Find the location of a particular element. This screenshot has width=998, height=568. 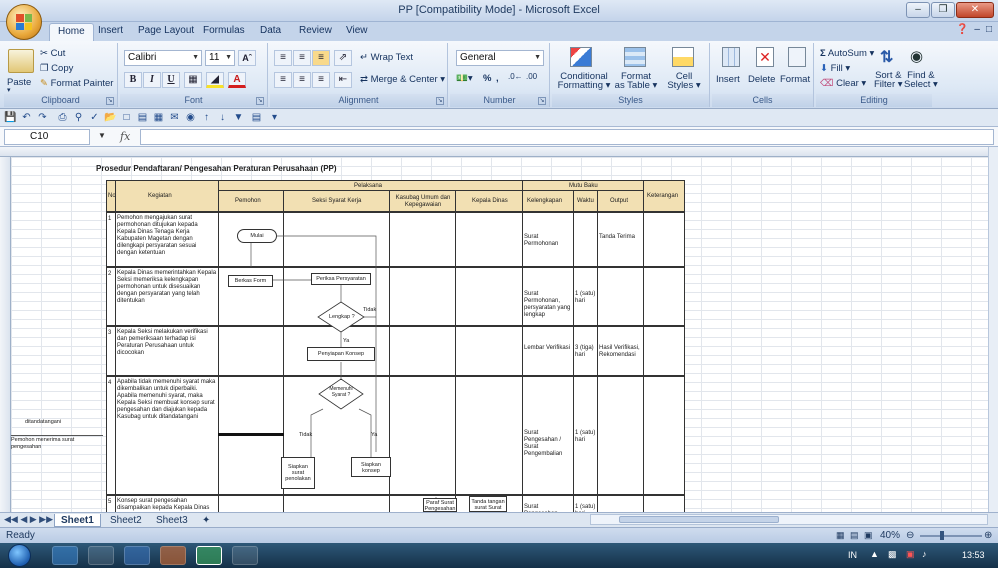

sort-filter-button: Sort & Filter ▾ is located at coordinates (888, 80).